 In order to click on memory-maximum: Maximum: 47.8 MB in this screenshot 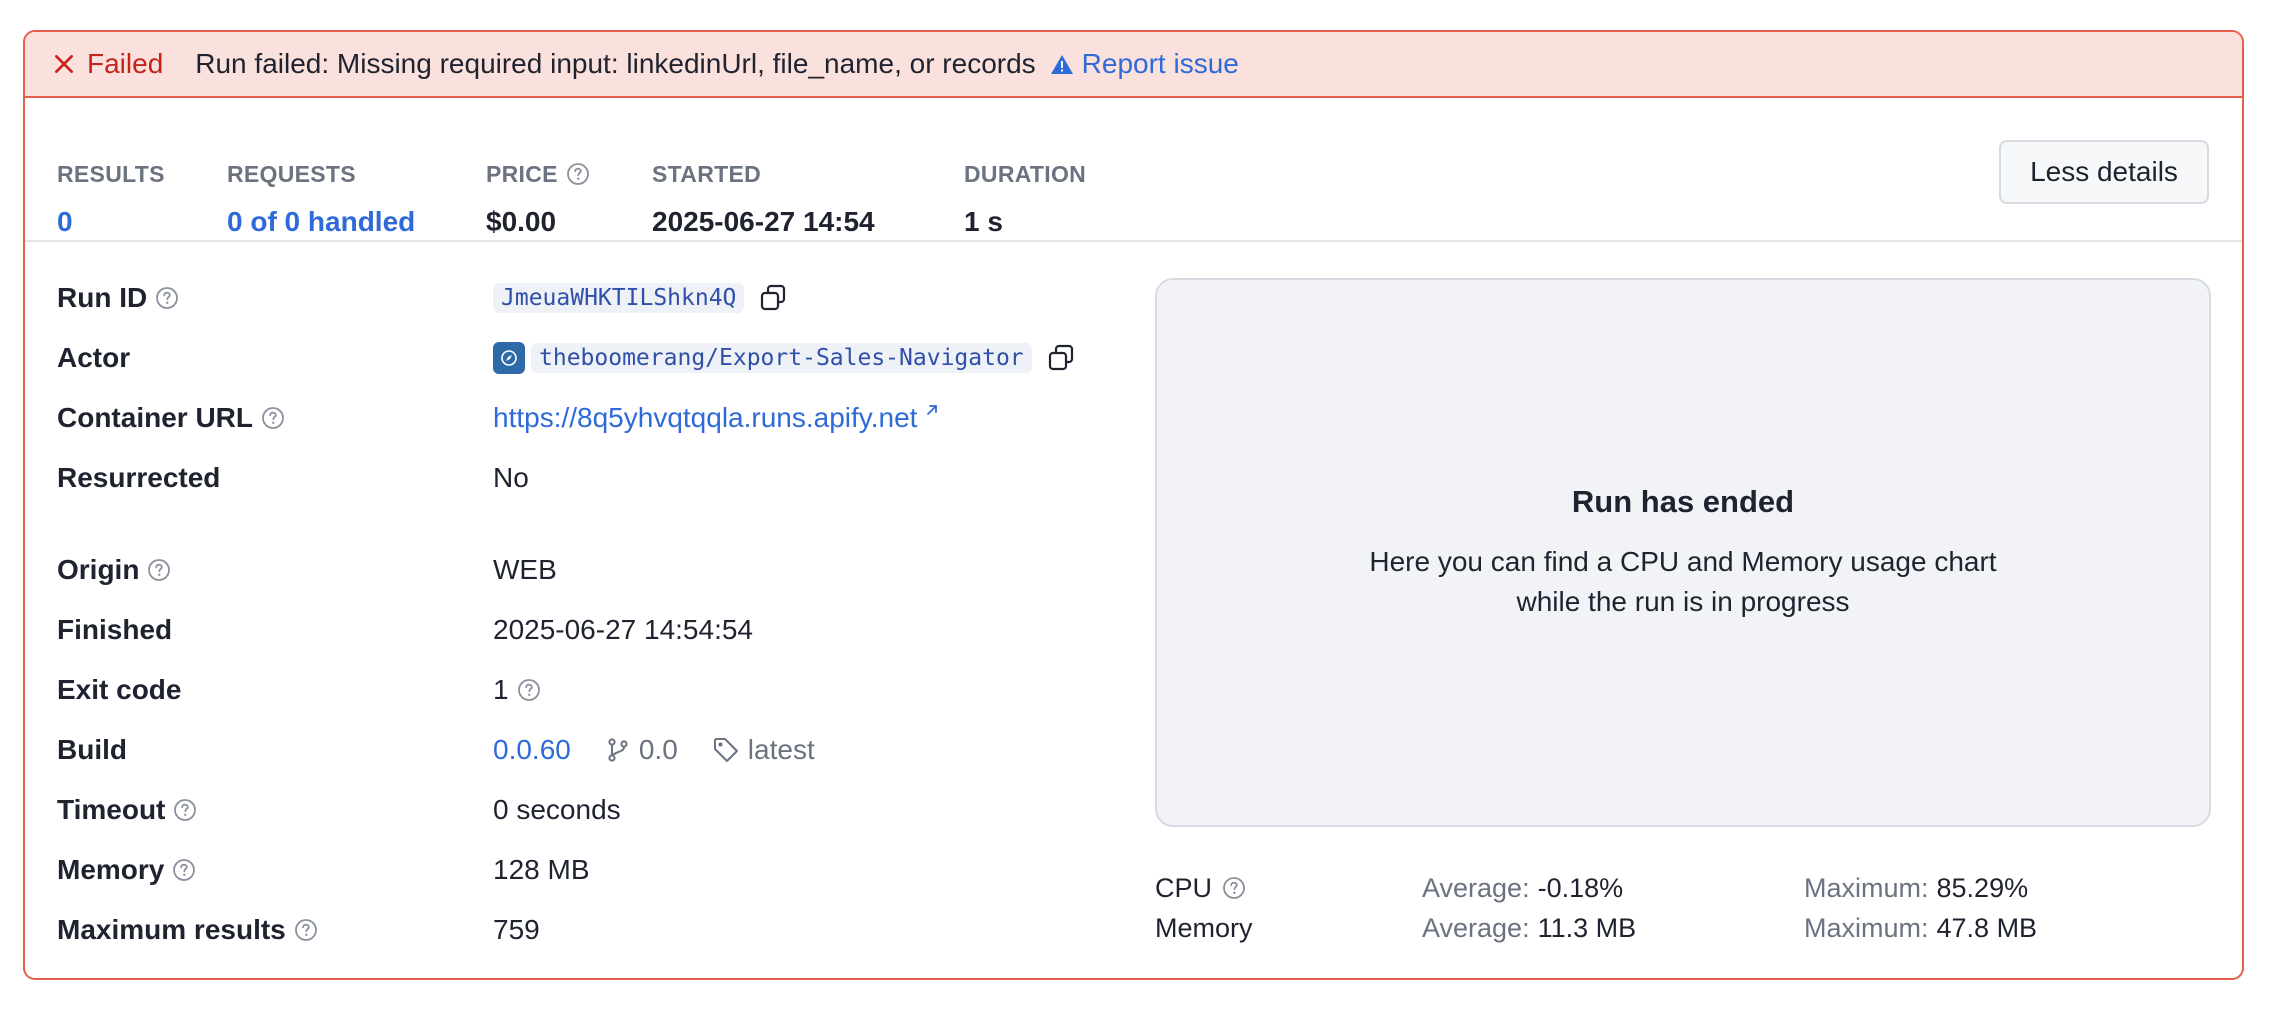, I will do `click(1920, 928)`.